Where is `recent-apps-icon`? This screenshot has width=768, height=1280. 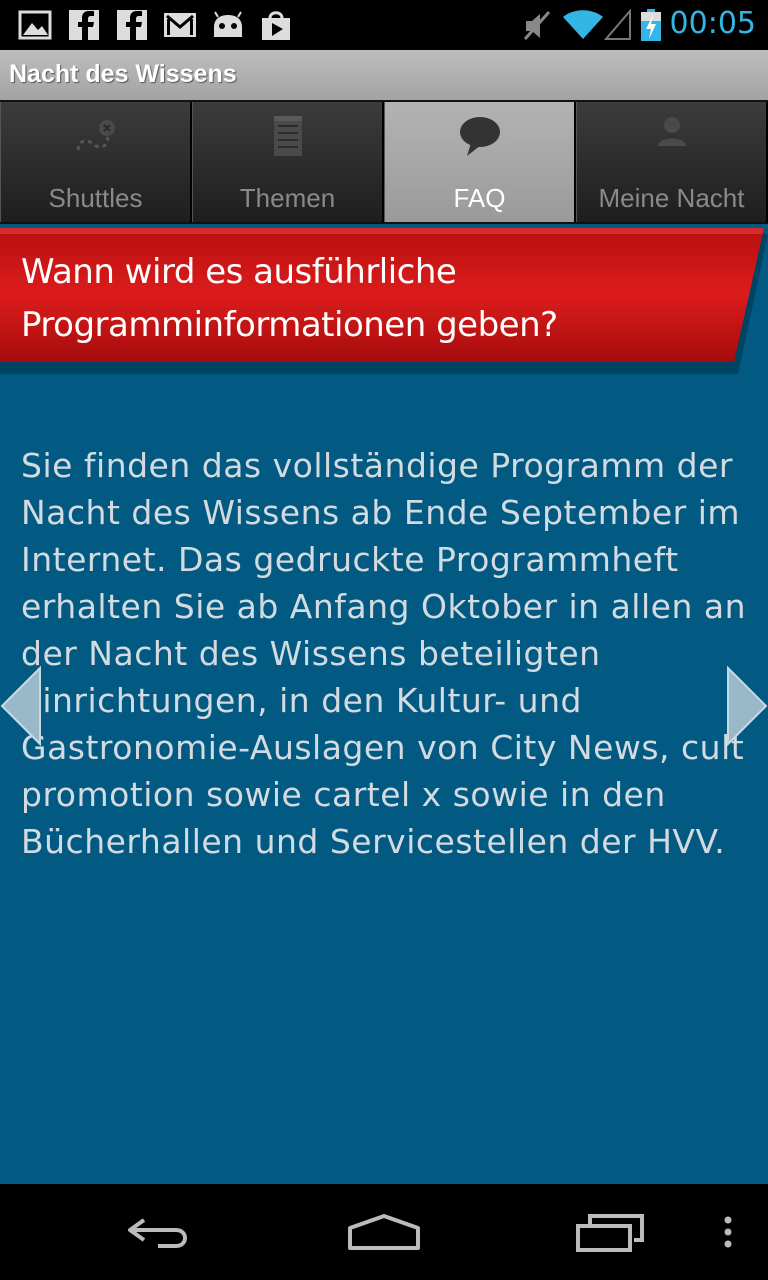
recent-apps-icon is located at coordinates (610, 1232).